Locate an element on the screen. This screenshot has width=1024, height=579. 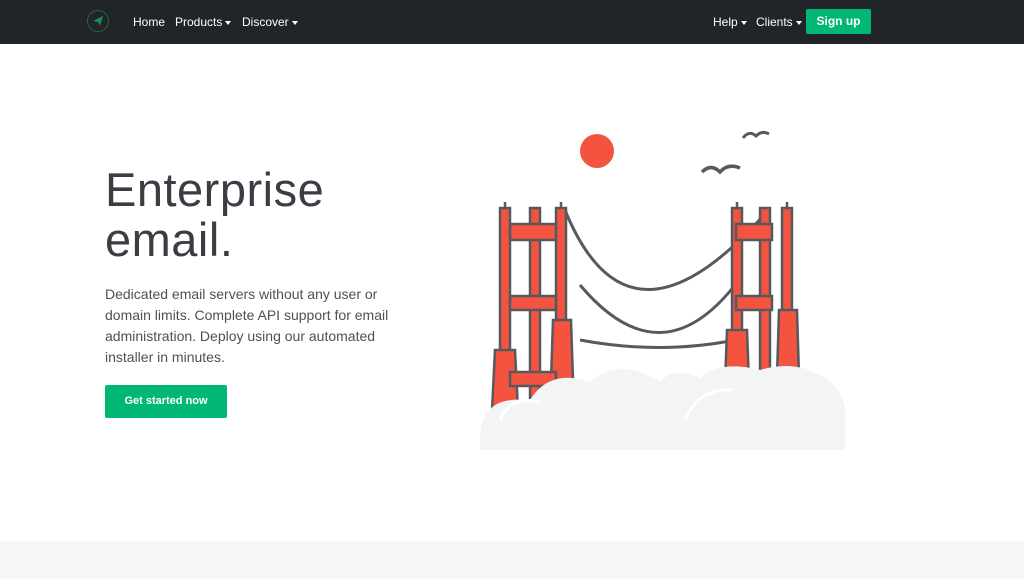
paper-plane-icon is located at coordinates (98, 21).